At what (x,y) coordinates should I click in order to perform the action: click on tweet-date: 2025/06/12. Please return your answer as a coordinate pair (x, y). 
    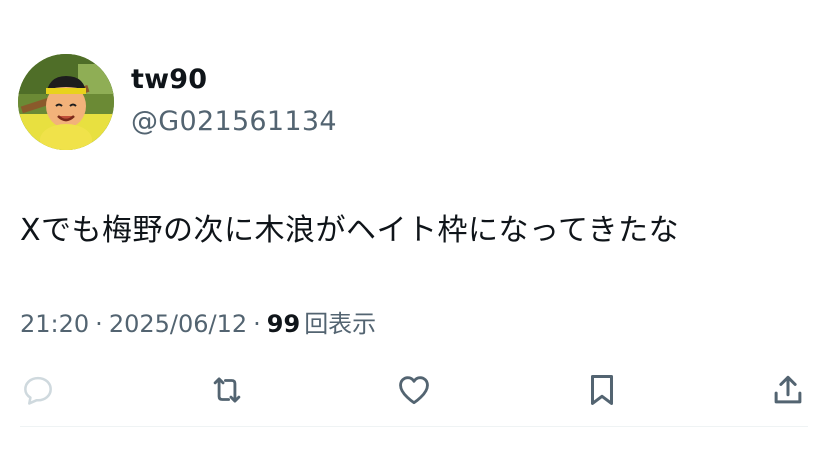
    Looking at the image, I should click on (178, 324).